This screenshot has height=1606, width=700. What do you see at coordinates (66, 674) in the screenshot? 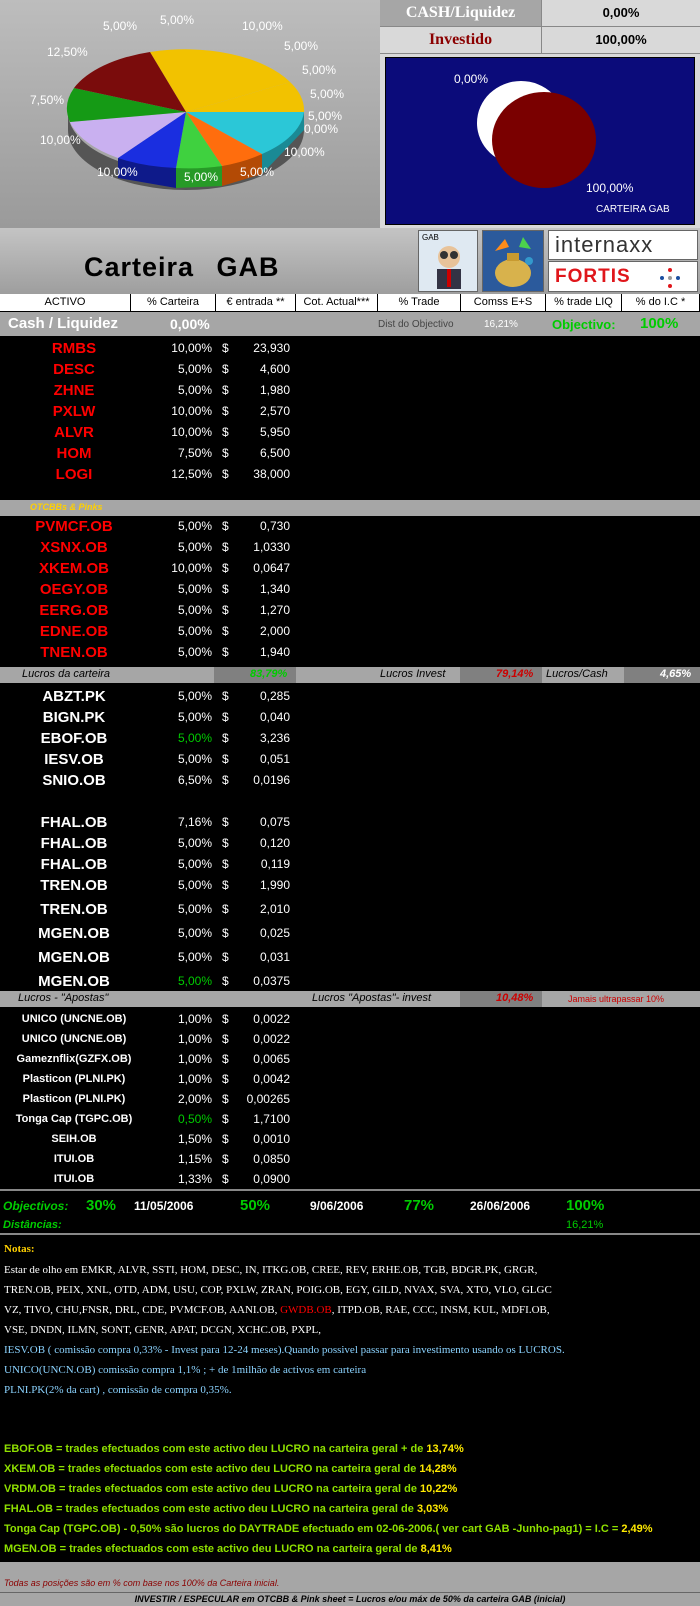
I see `lucros-label: Lucros da carteira` at bounding box center [66, 674].